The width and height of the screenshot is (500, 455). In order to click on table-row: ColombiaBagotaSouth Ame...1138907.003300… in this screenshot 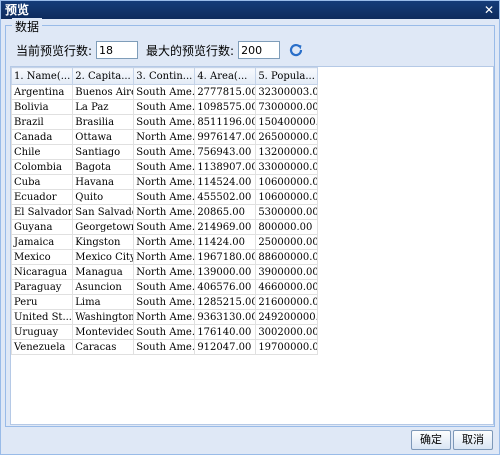, I will do `click(164, 167)`.